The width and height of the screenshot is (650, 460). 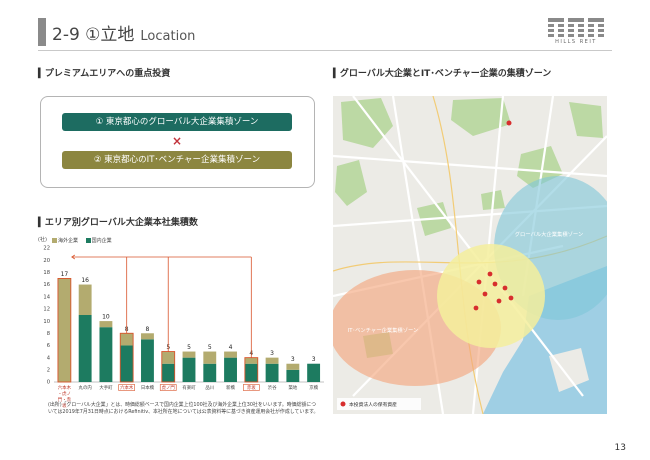 What do you see at coordinates (148, 329) in the screenshot?
I see `bar-total-label: 8` at bounding box center [148, 329].